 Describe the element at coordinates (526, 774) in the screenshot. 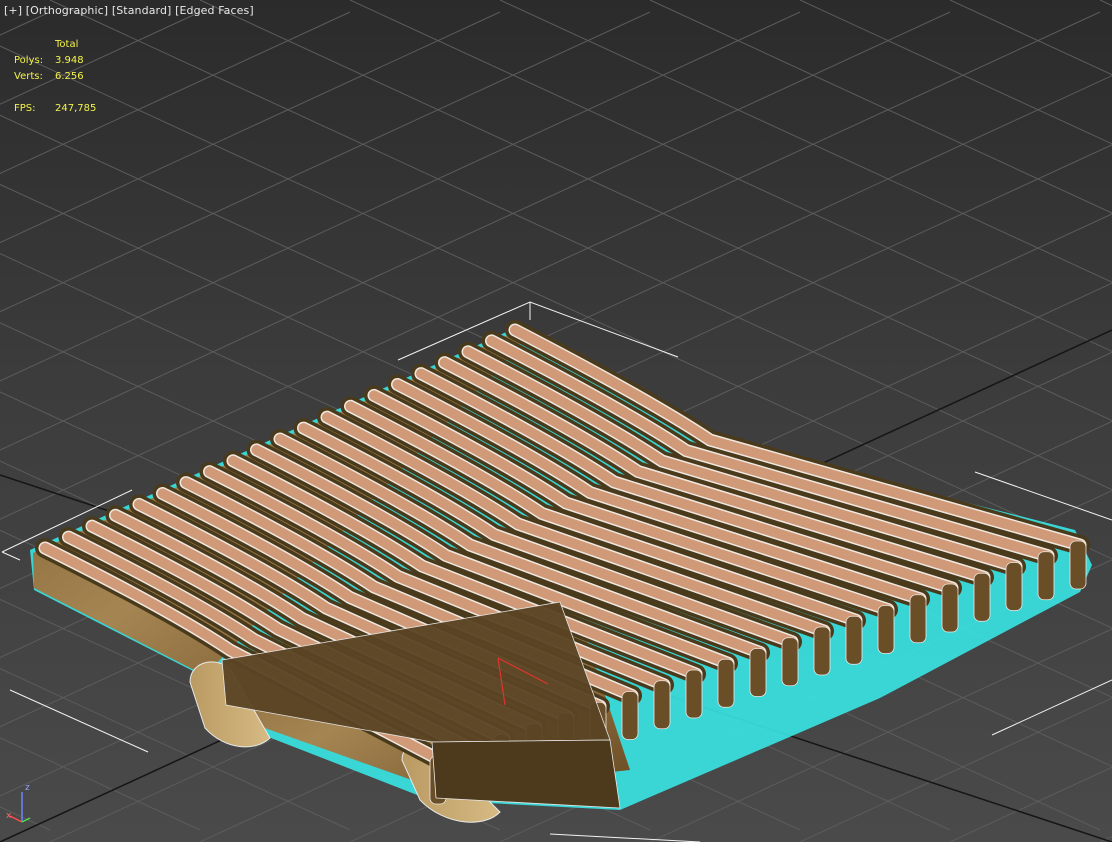

I see `front-panel-lower` at that location.